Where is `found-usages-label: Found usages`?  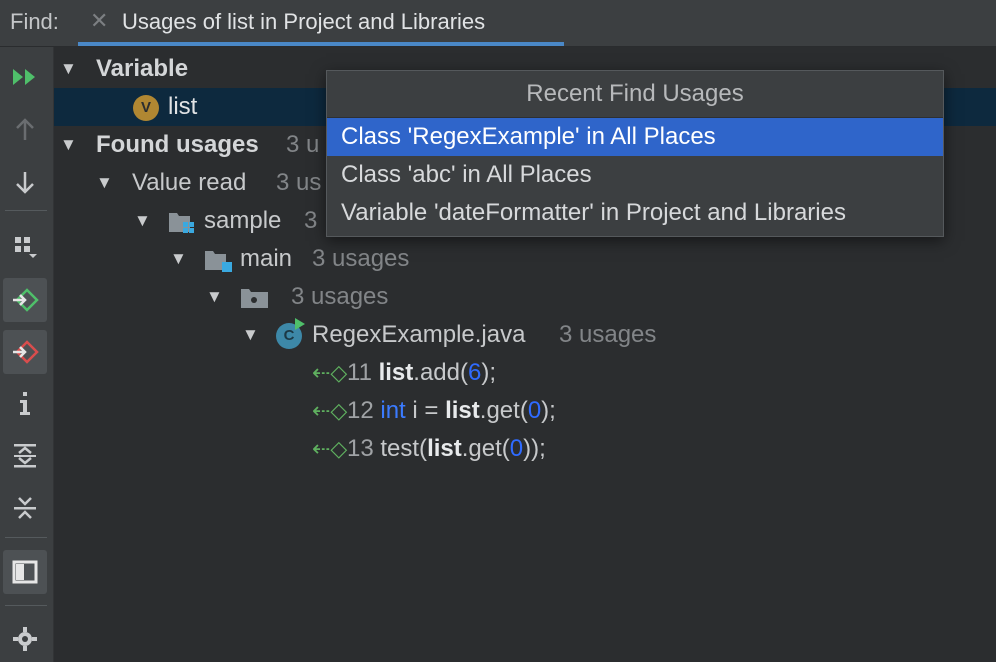
found-usages-label: Found usages is located at coordinates (177, 144).